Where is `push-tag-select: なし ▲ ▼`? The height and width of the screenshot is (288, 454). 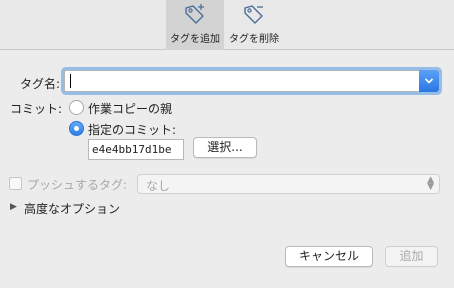 push-tag-select: なし ▲ ▼ is located at coordinates (288, 184).